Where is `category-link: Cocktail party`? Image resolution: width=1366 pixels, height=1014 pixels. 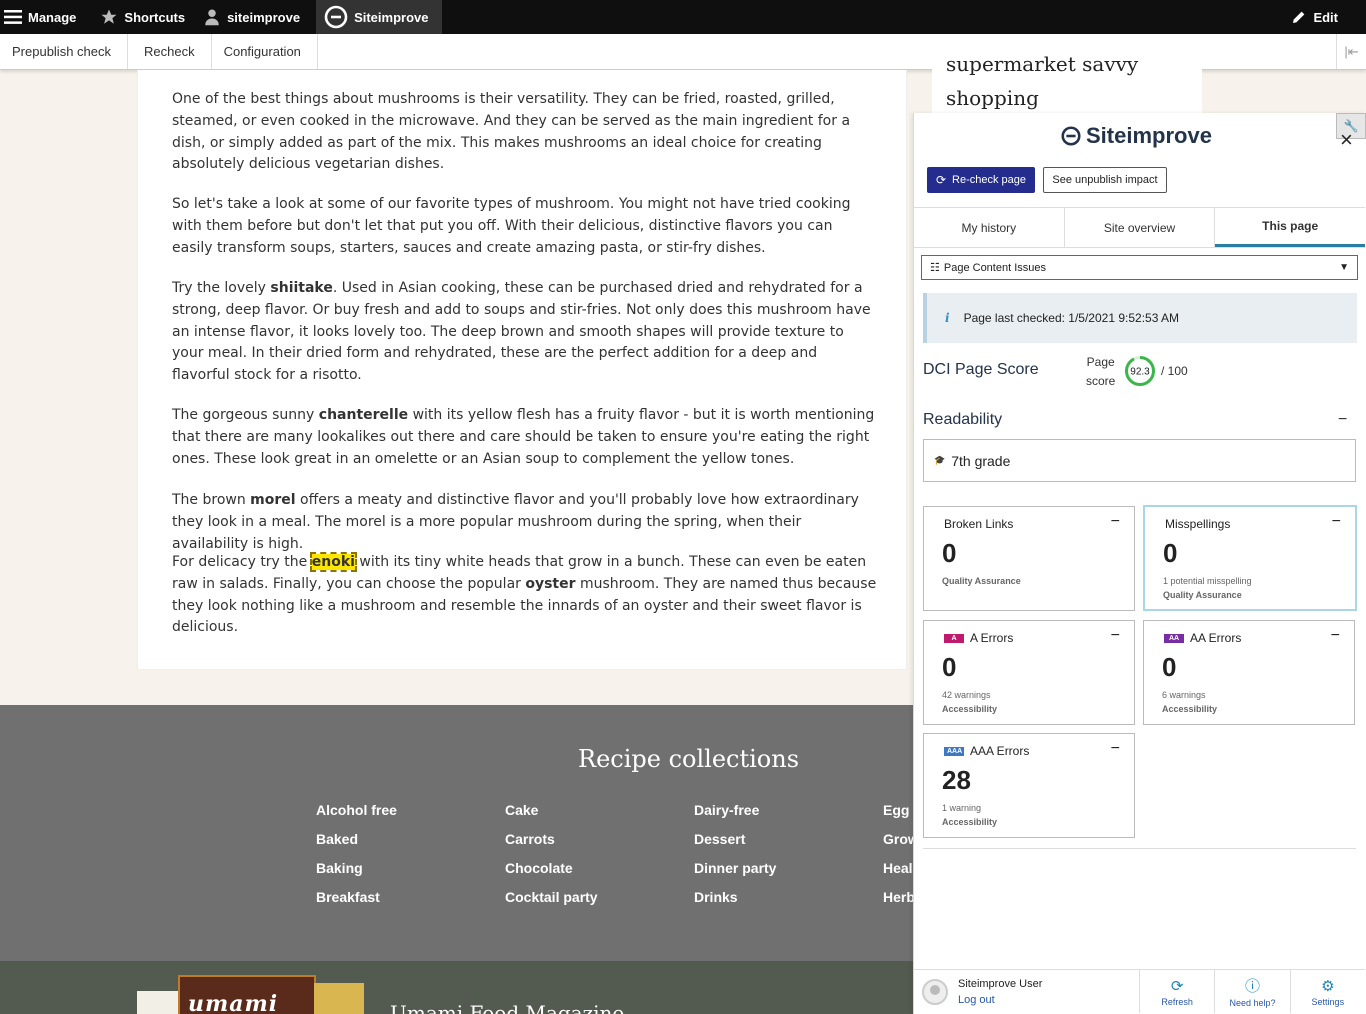
category-link: Cocktail party is located at coordinates (551, 903).